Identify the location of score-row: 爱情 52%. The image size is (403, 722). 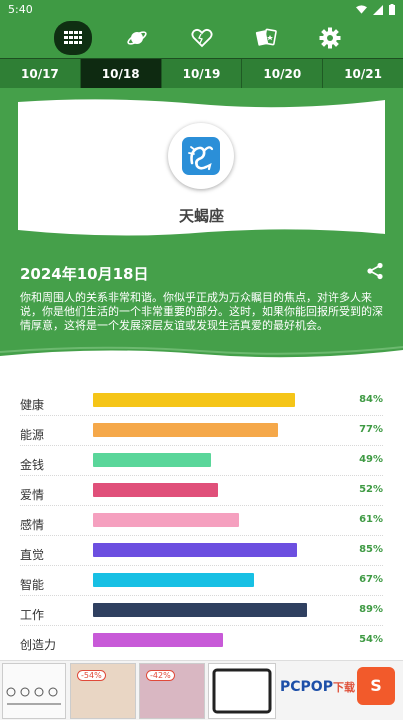
(201, 493).